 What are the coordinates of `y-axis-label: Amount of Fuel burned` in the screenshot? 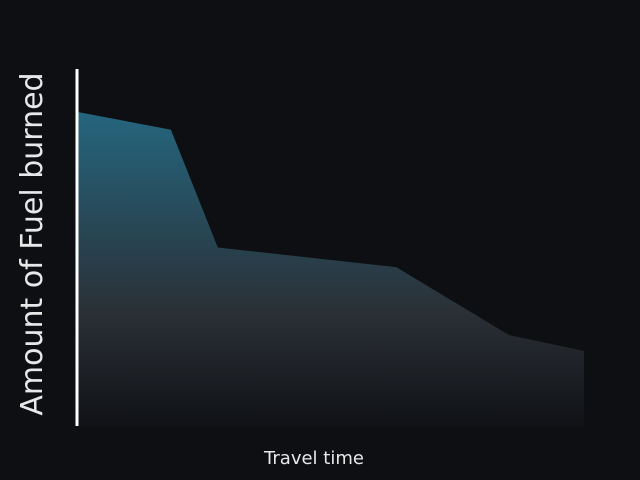 It's located at (32, 243).